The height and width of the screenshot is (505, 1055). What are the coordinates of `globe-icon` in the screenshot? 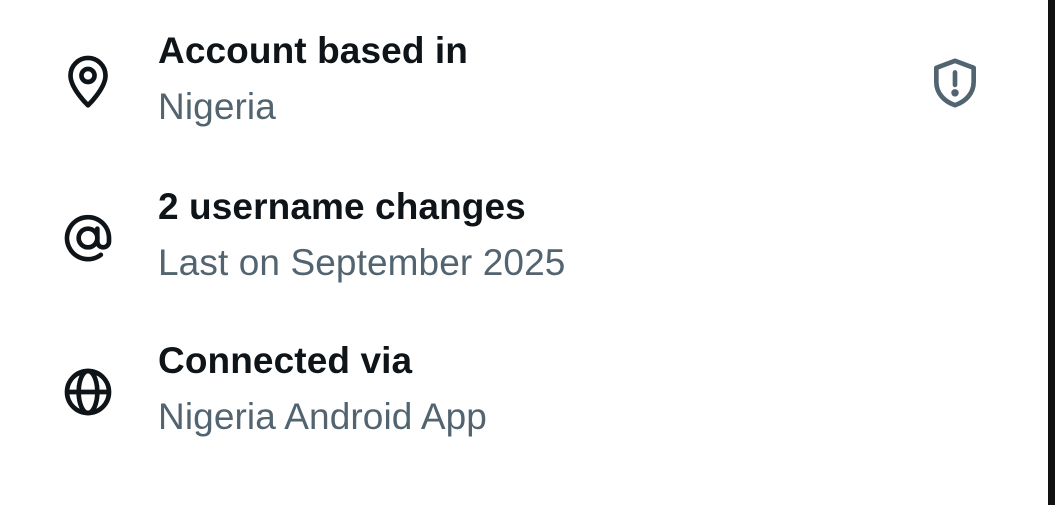 It's located at (88, 392).